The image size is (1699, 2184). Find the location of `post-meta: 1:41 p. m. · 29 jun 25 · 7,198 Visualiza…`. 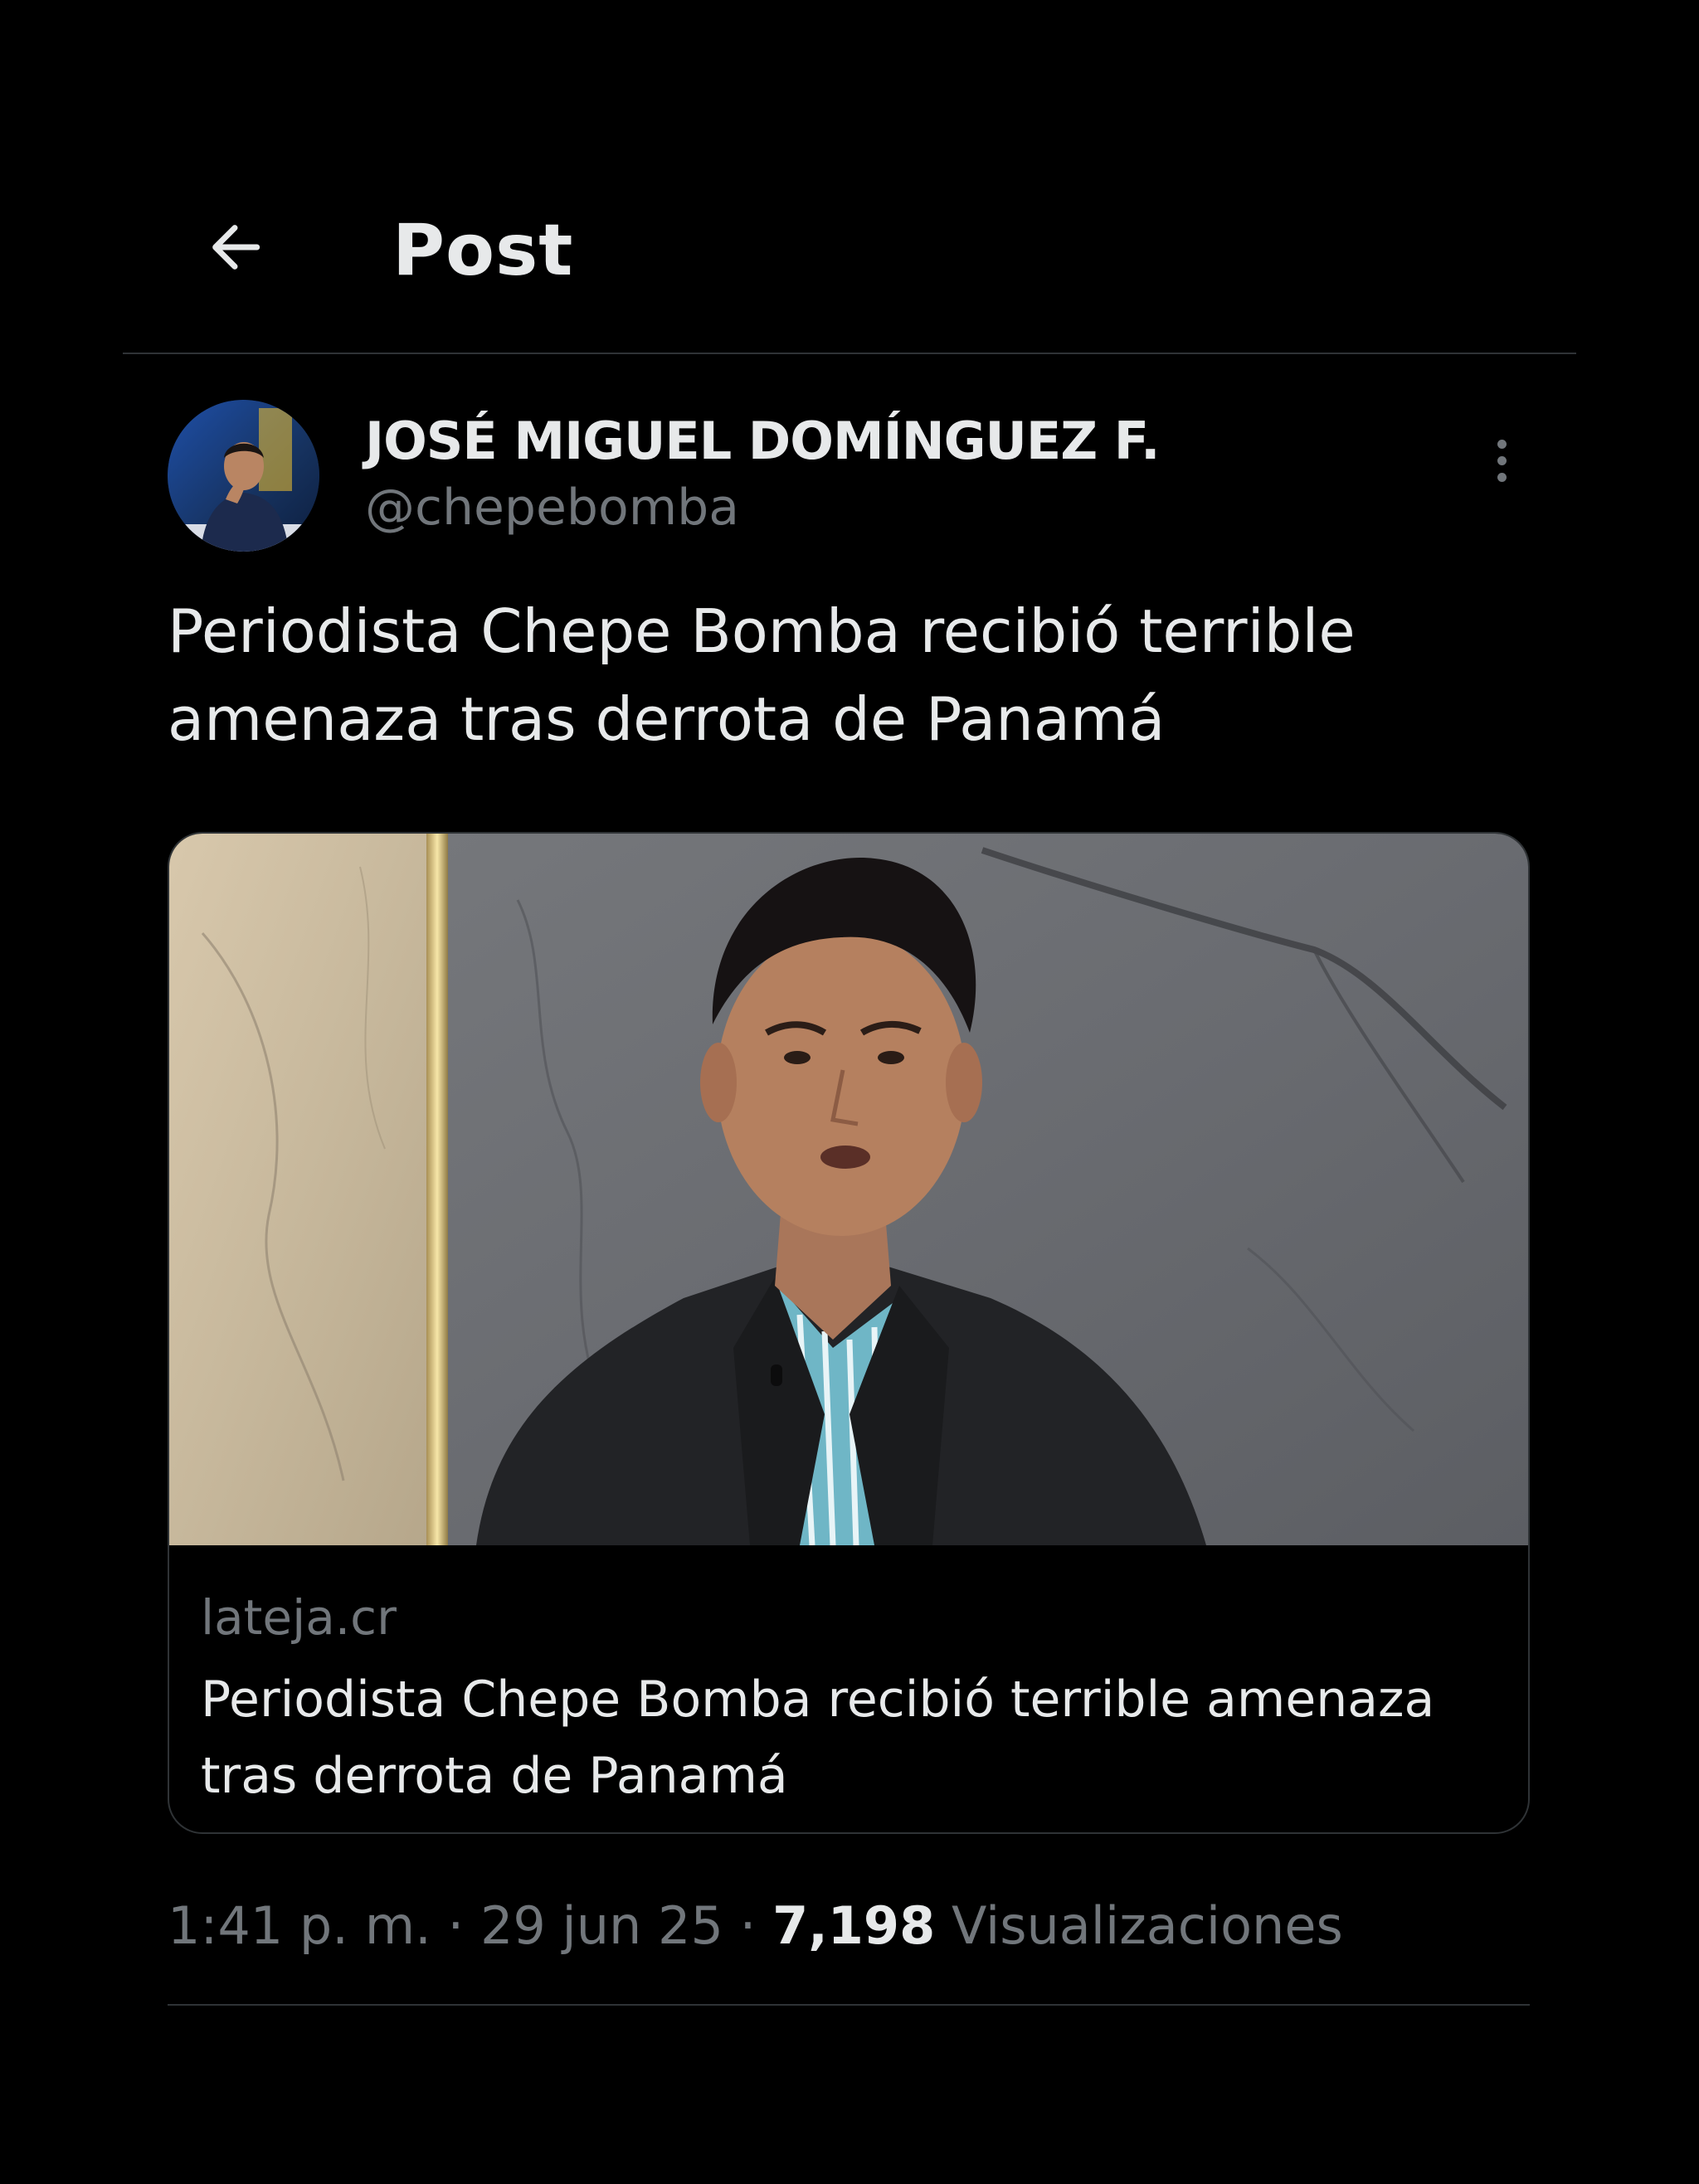

post-meta: 1:41 p. m. · 29 jun 25 · 7,198 Visualiza… is located at coordinates (755, 1926).